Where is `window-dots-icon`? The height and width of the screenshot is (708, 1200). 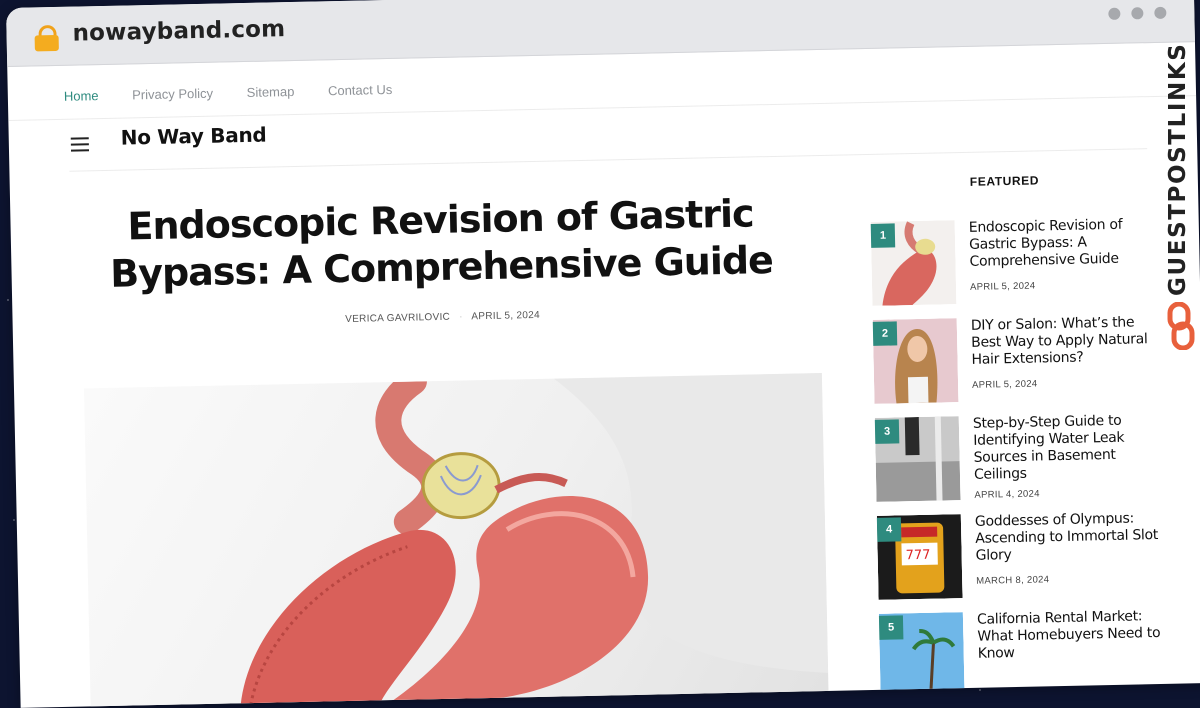 window-dots-icon is located at coordinates (1132, 15).